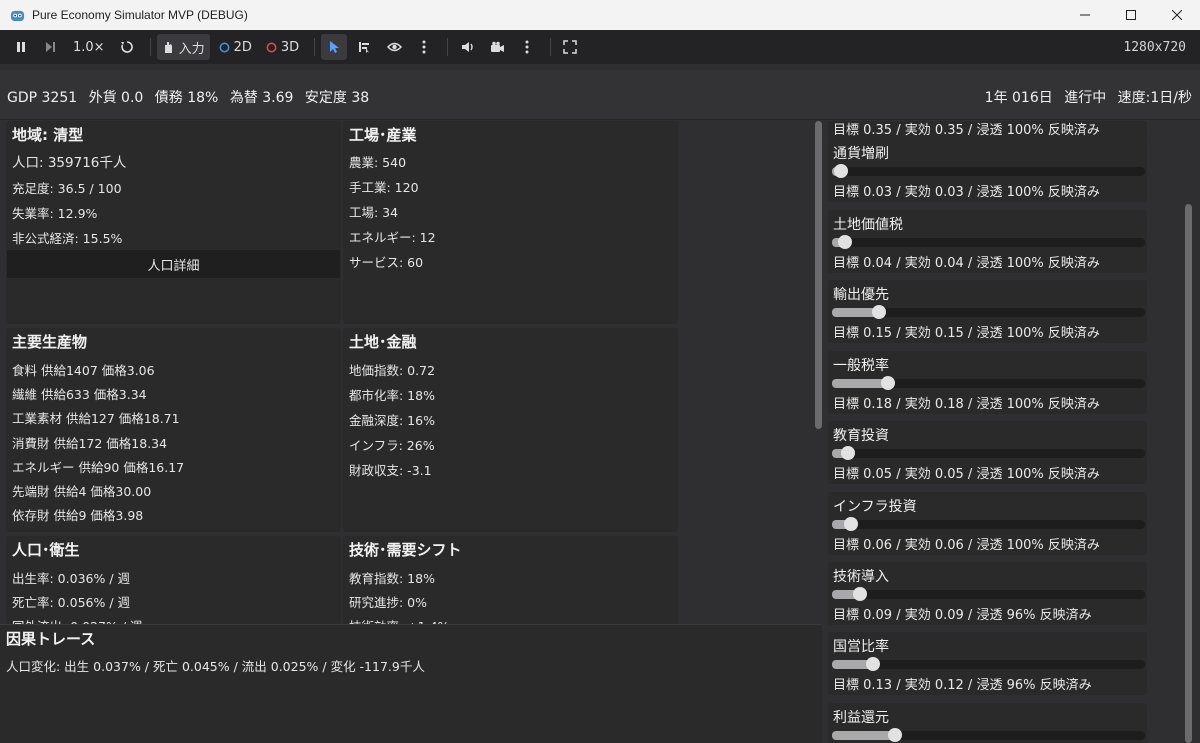  I want to click on product-row: 食料 供給1407 価格3.06, so click(83, 370).